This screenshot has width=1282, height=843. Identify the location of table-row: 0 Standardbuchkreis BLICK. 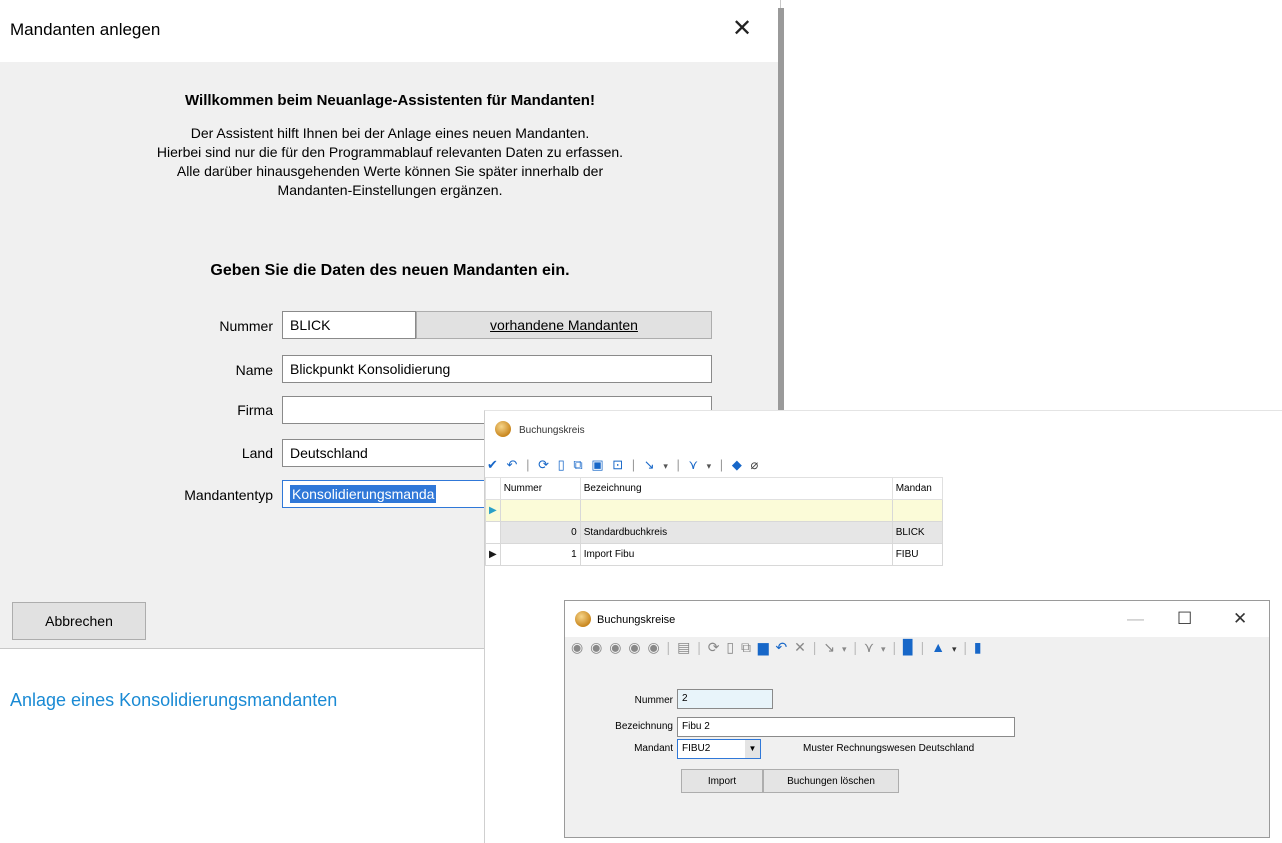
(714, 532).